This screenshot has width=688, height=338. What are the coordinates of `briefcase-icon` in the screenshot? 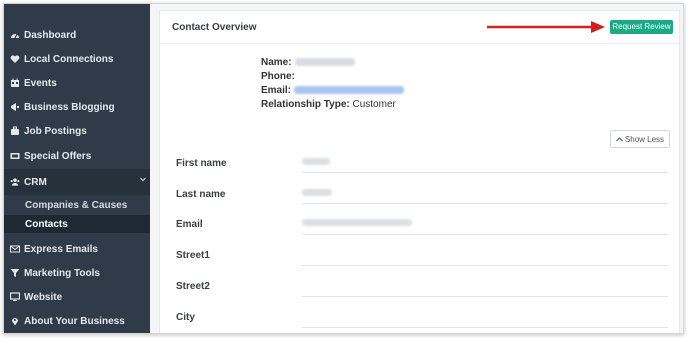 It's located at (15, 131).